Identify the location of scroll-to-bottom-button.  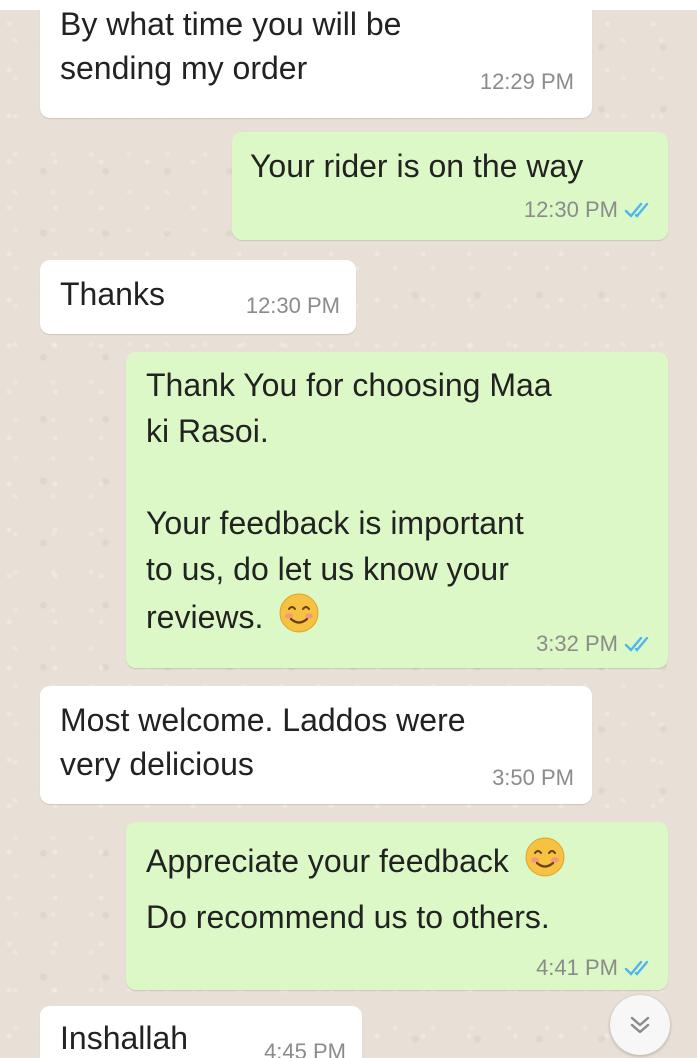
(640, 1025).